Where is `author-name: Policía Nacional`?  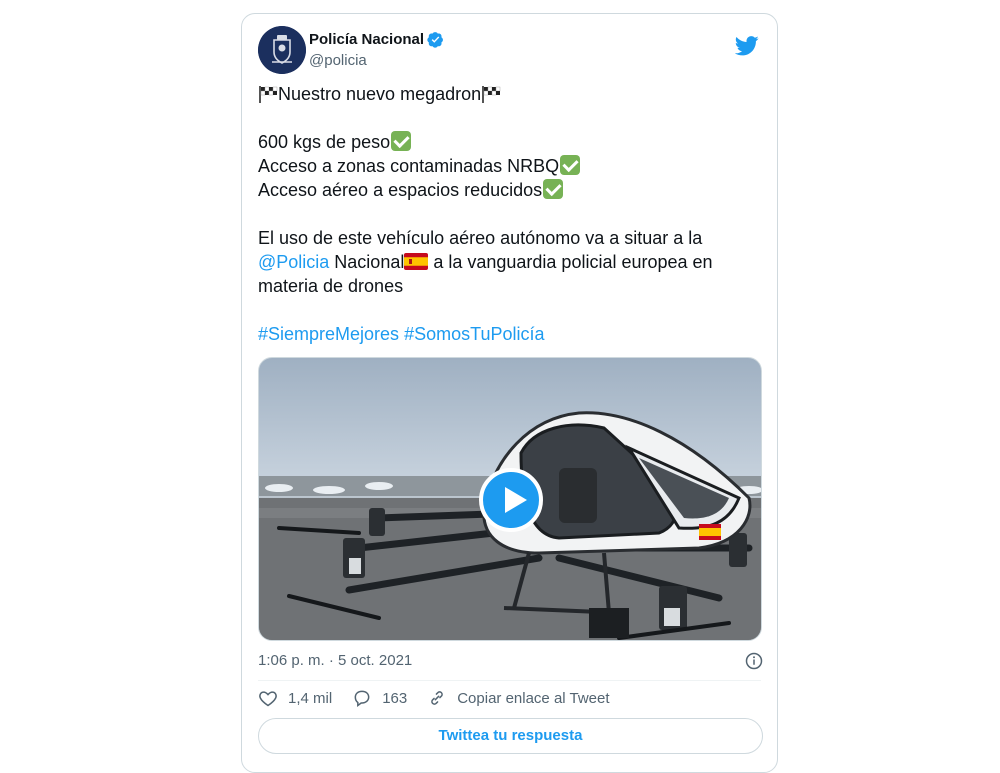 author-name: Policía Nacional is located at coordinates (366, 39).